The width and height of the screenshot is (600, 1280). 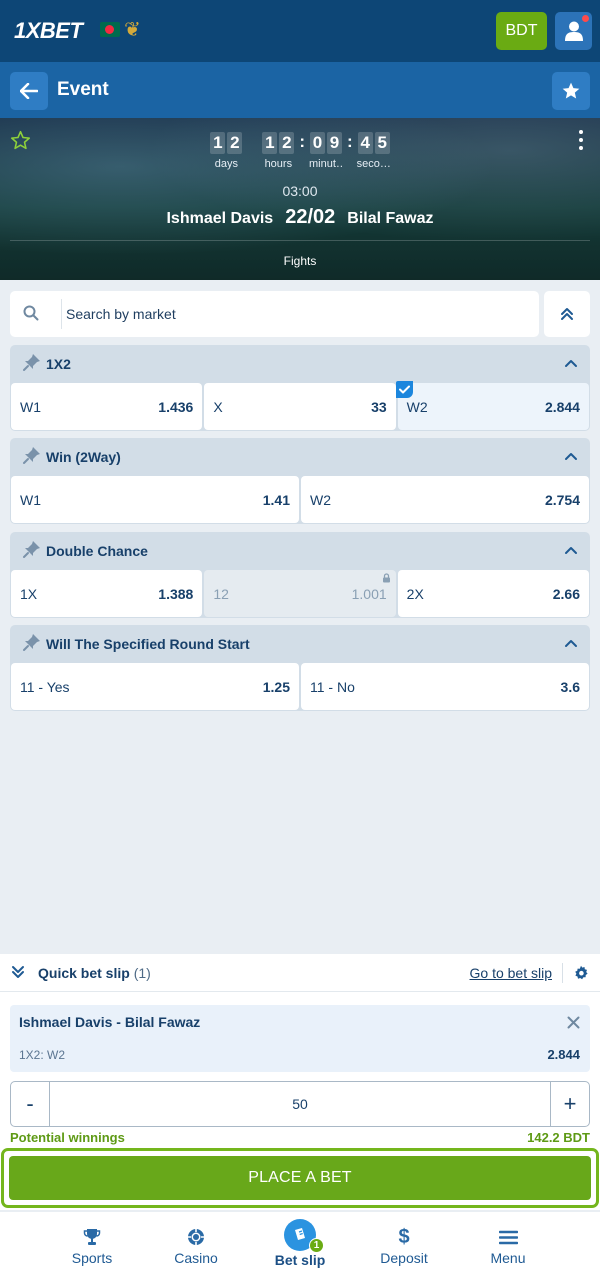 What do you see at coordinates (300, 1104) in the screenshot?
I see `stake-input` at bounding box center [300, 1104].